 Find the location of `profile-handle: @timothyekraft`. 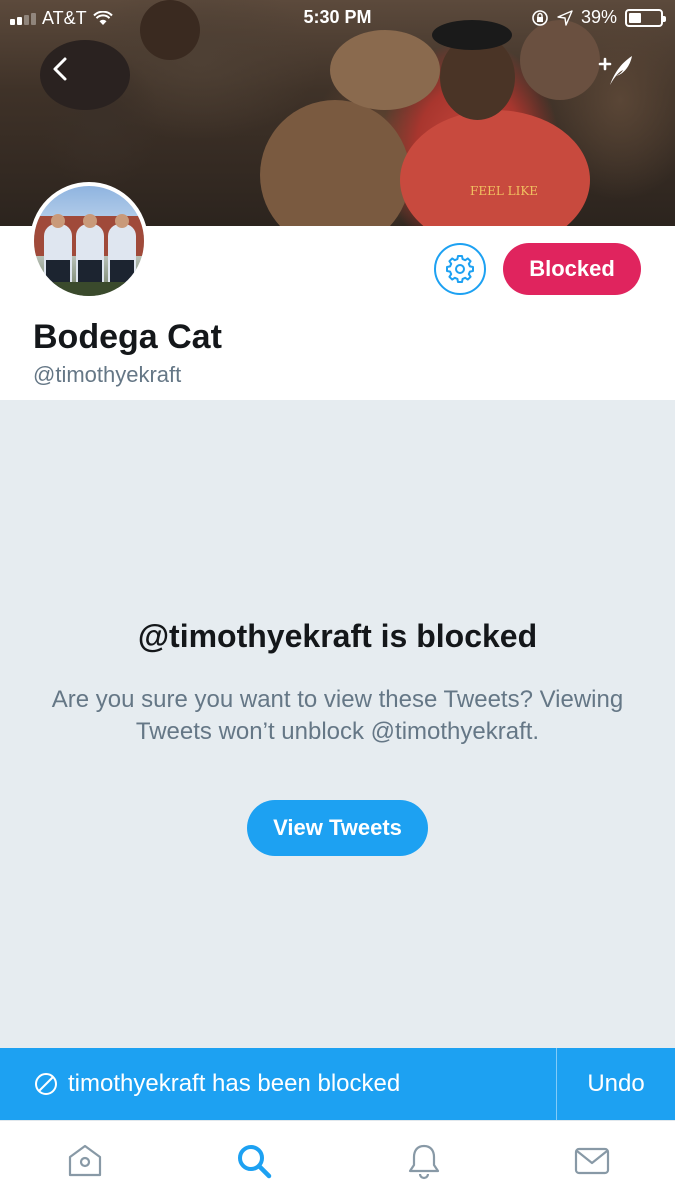

profile-handle: @timothyekraft is located at coordinates (107, 374).